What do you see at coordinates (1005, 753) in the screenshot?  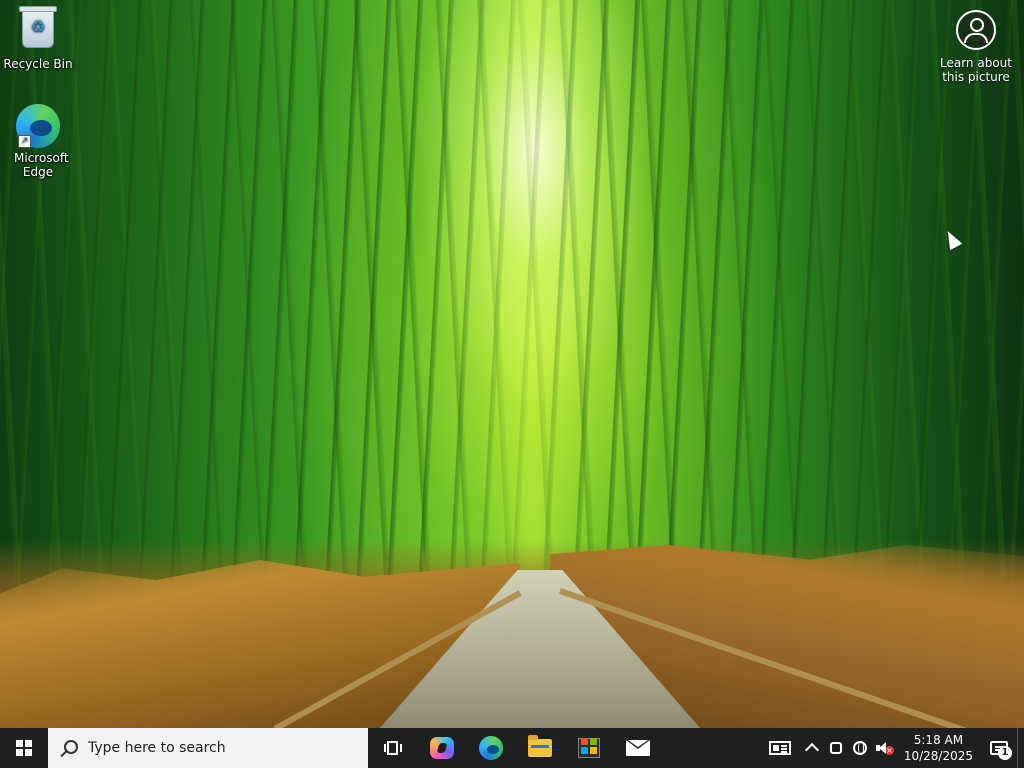 I see `notification-count: 1` at bounding box center [1005, 753].